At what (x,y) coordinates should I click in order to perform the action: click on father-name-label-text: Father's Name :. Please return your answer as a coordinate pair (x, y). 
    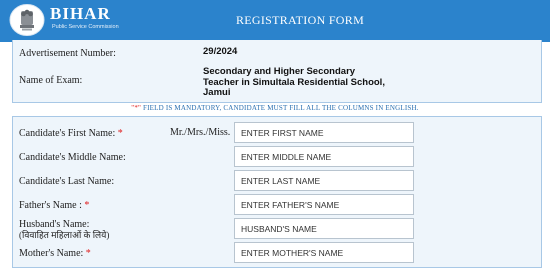
    Looking at the image, I should click on (50, 205).